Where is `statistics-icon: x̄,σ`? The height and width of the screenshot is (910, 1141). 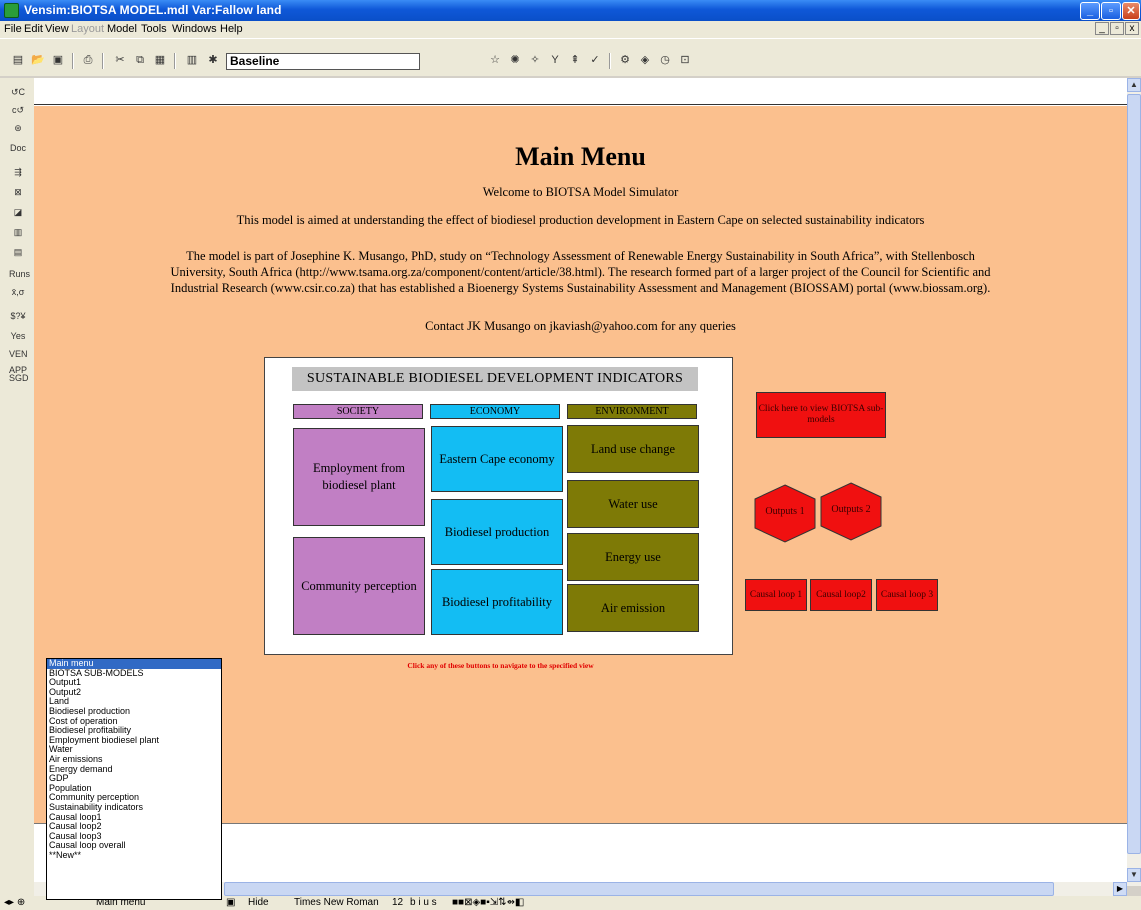
statistics-icon: x̄,σ is located at coordinates (18, 292).